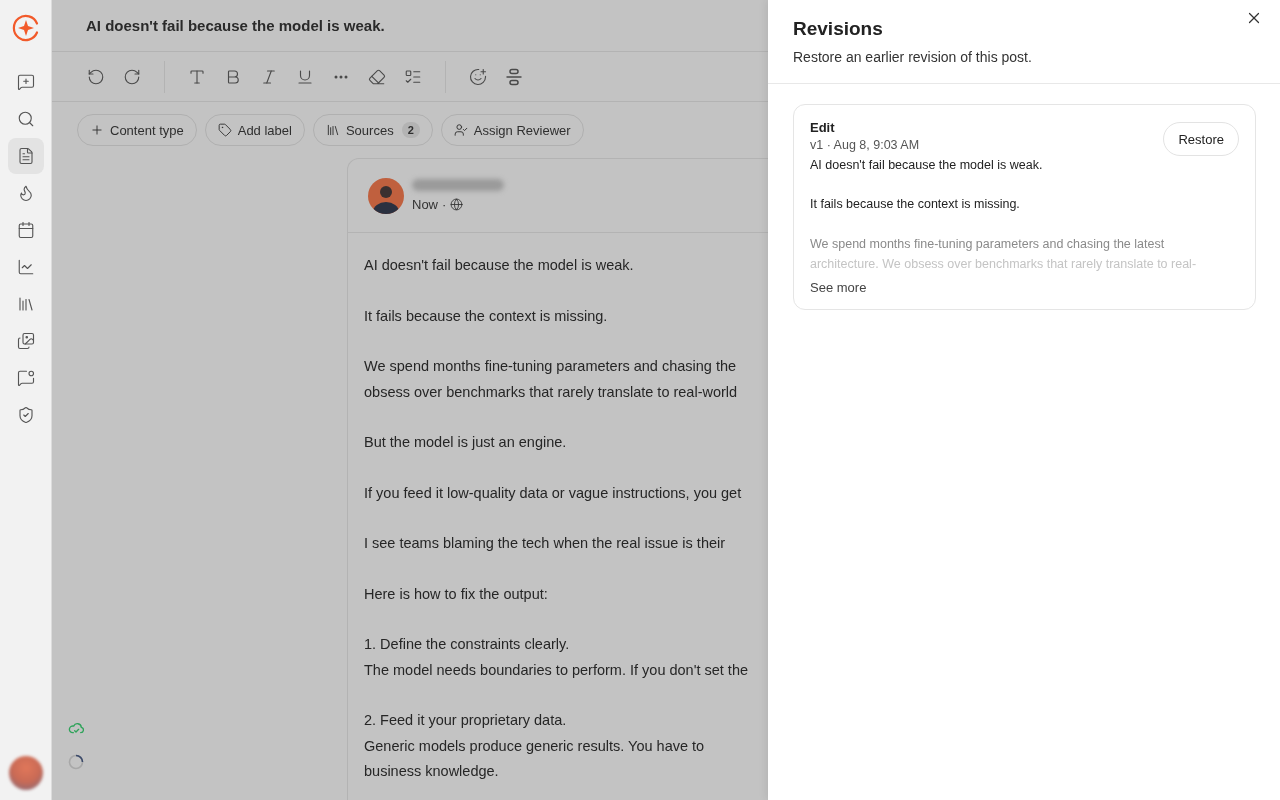 Image resolution: width=1280 pixels, height=800 pixels. I want to click on see-more-link: See more, so click(838, 287).